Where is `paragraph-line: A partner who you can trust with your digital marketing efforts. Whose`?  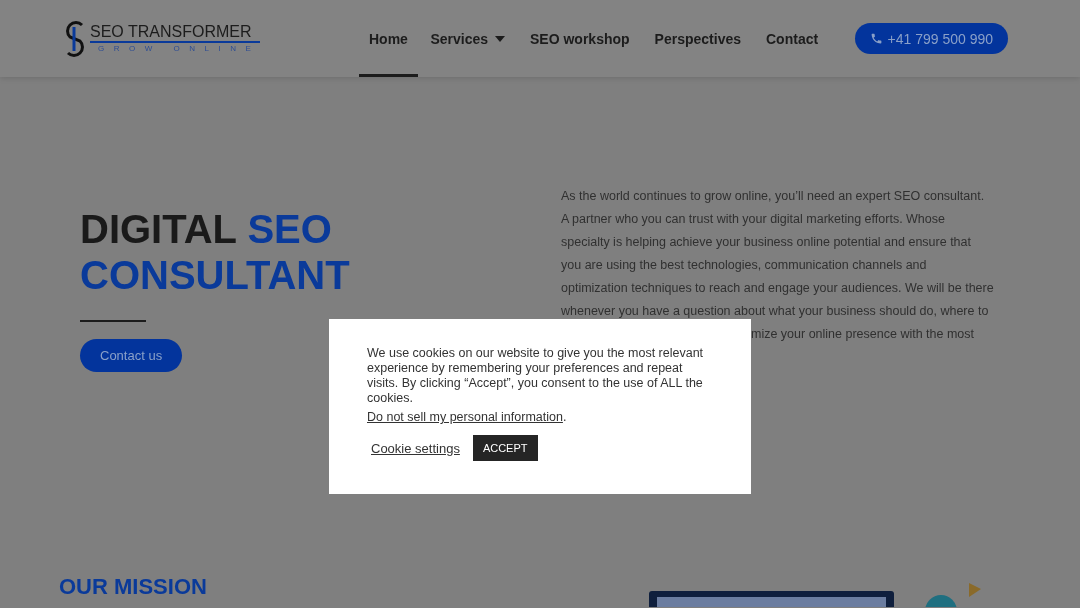 paragraph-line: A partner who you can trust with your digital marketing efforts. Whose is located at coordinates (753, 219).